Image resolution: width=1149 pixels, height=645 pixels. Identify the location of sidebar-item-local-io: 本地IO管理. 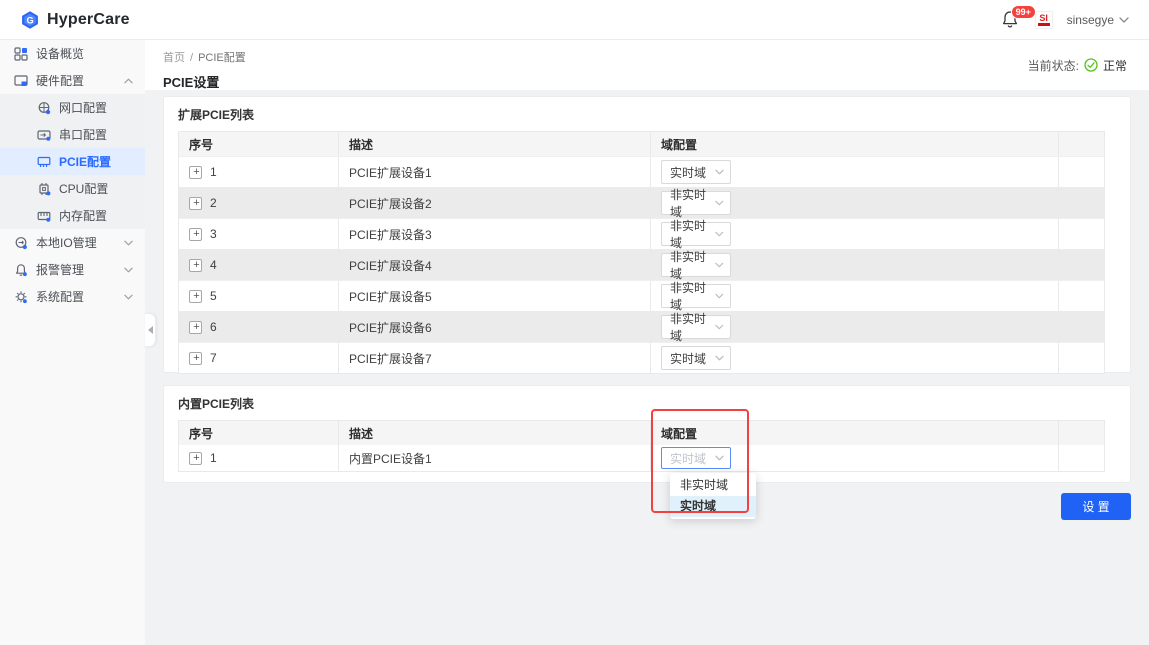
(72, 242).